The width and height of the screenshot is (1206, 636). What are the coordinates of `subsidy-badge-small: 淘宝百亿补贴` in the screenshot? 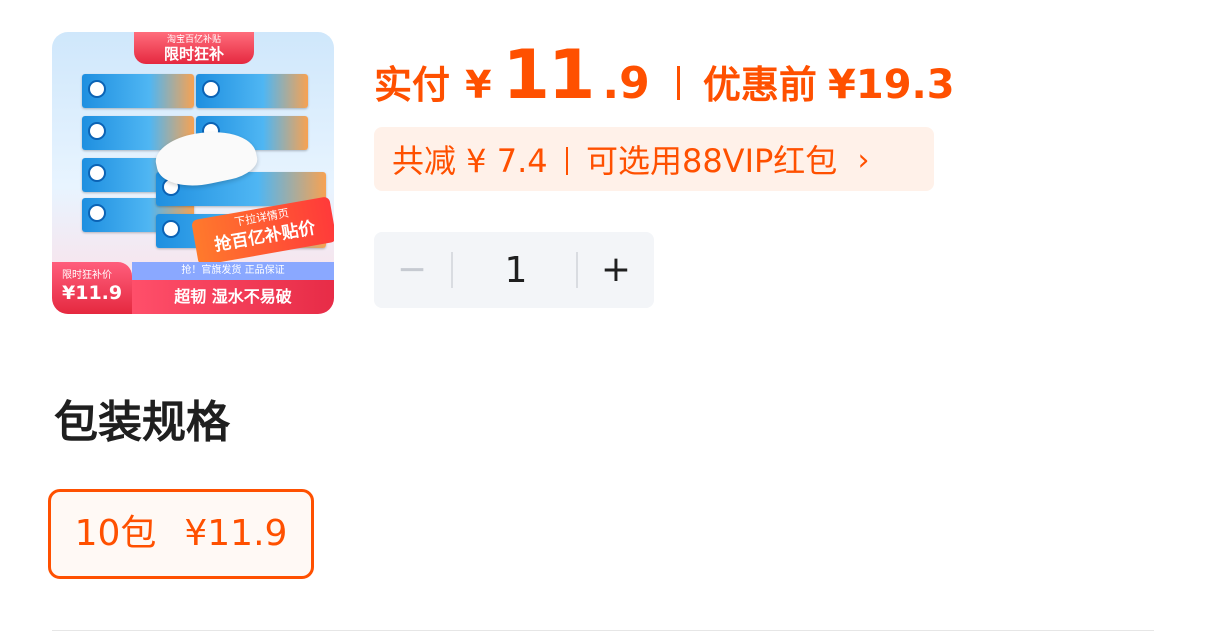 It's located at (193, 40).